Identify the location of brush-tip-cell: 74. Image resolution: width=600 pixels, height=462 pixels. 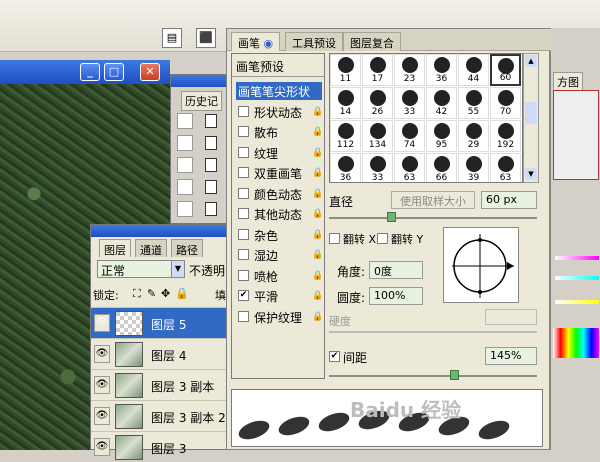
(409, 136).